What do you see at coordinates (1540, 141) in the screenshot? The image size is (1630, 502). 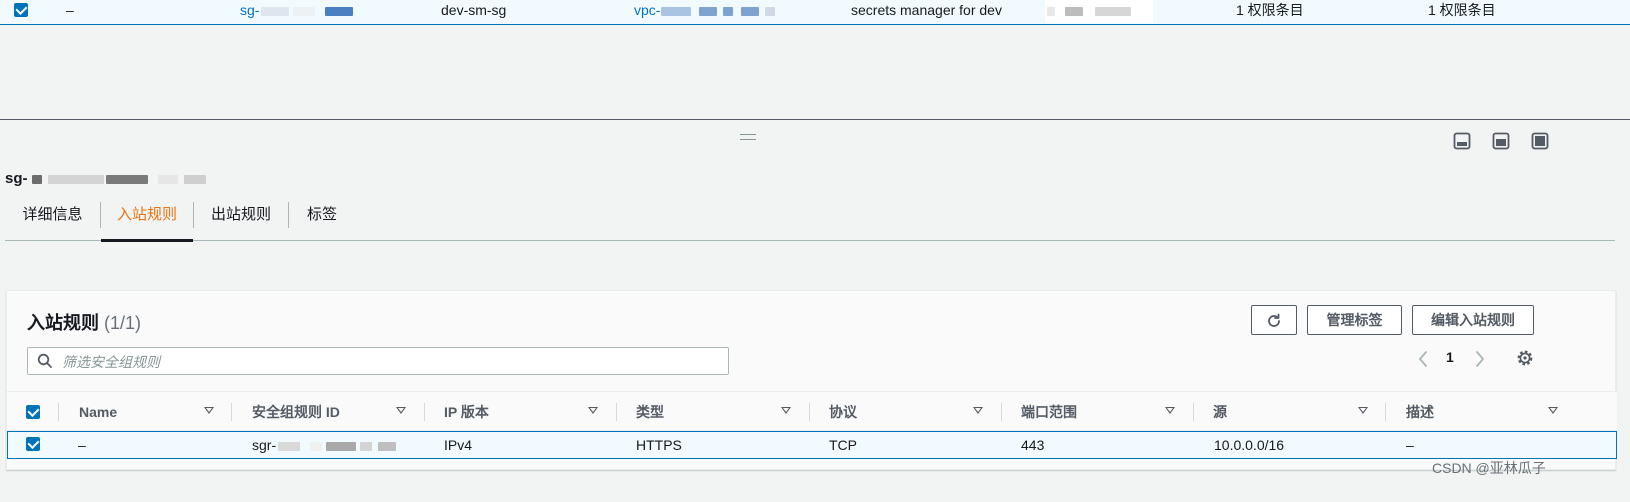 I see `maximize-pane-icon` at bounding box center [1540, 141].